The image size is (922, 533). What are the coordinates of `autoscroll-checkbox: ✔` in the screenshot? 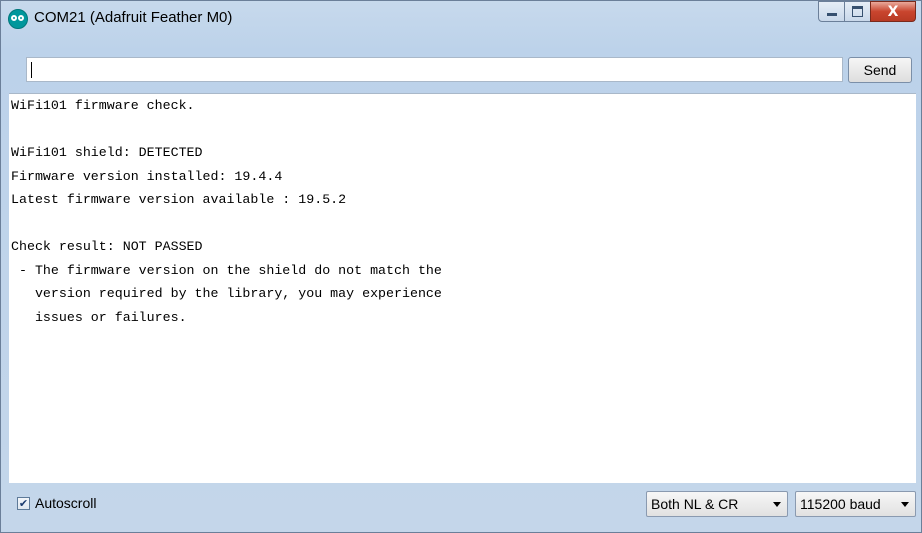 It's located at (23, 503).